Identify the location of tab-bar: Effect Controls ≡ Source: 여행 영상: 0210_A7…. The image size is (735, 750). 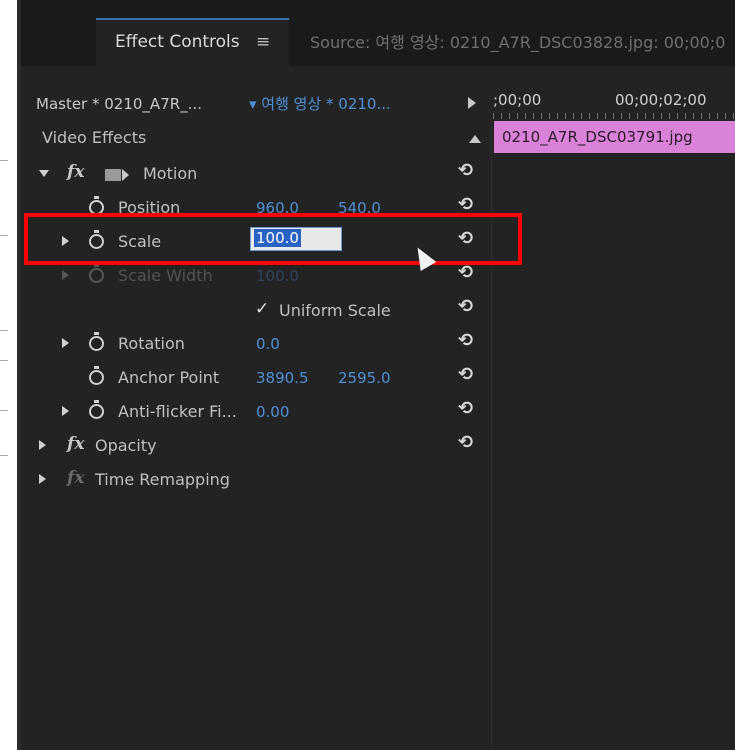
(378, 33).